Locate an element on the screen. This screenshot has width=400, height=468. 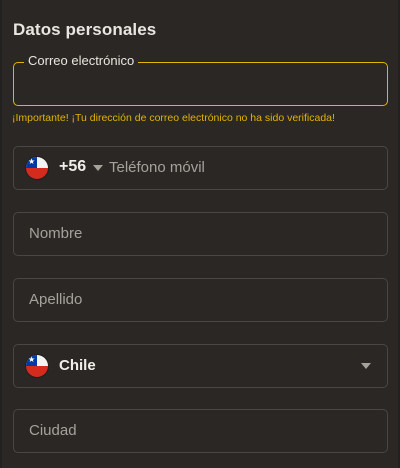
email-field: Correo electrónico is located at coordinates (200, 79).